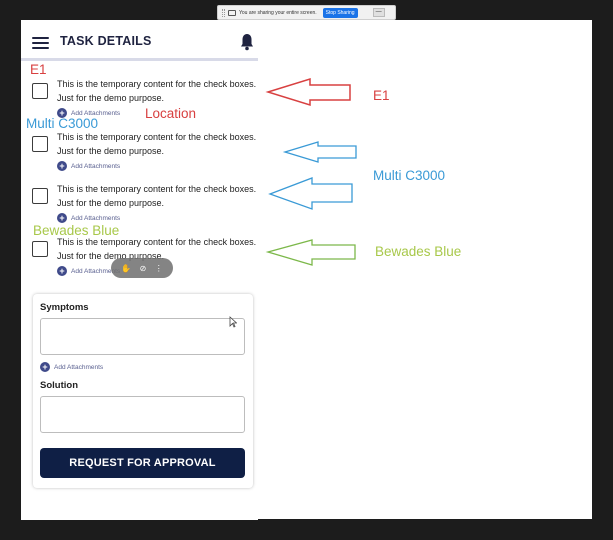 The height and width of the screenshot is (540, 613). What do you see at coordinates (310, 252) in the screenshot?
I see `green-arrow` at bounding box center [310, 252].